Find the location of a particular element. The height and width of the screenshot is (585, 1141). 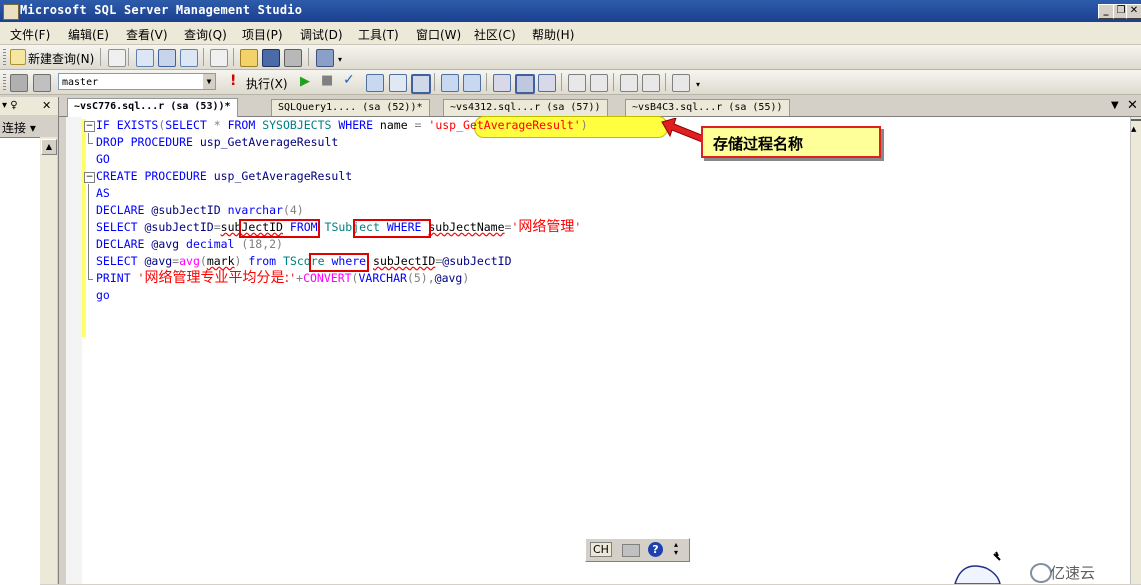

code-line: DROP PROCEDURE usp_GetAverageResult is located at coordinates (217, 142).